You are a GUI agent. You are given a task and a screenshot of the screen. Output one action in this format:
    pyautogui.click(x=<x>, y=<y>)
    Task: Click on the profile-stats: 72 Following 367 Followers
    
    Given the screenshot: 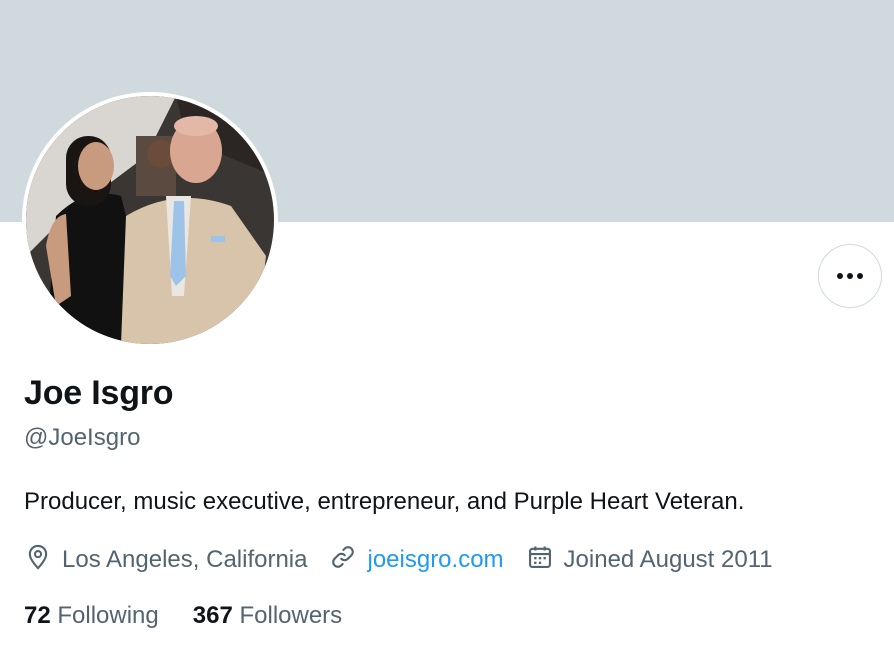 What is the action you would take?
    pyautogui.click(x=200, y=616)
    